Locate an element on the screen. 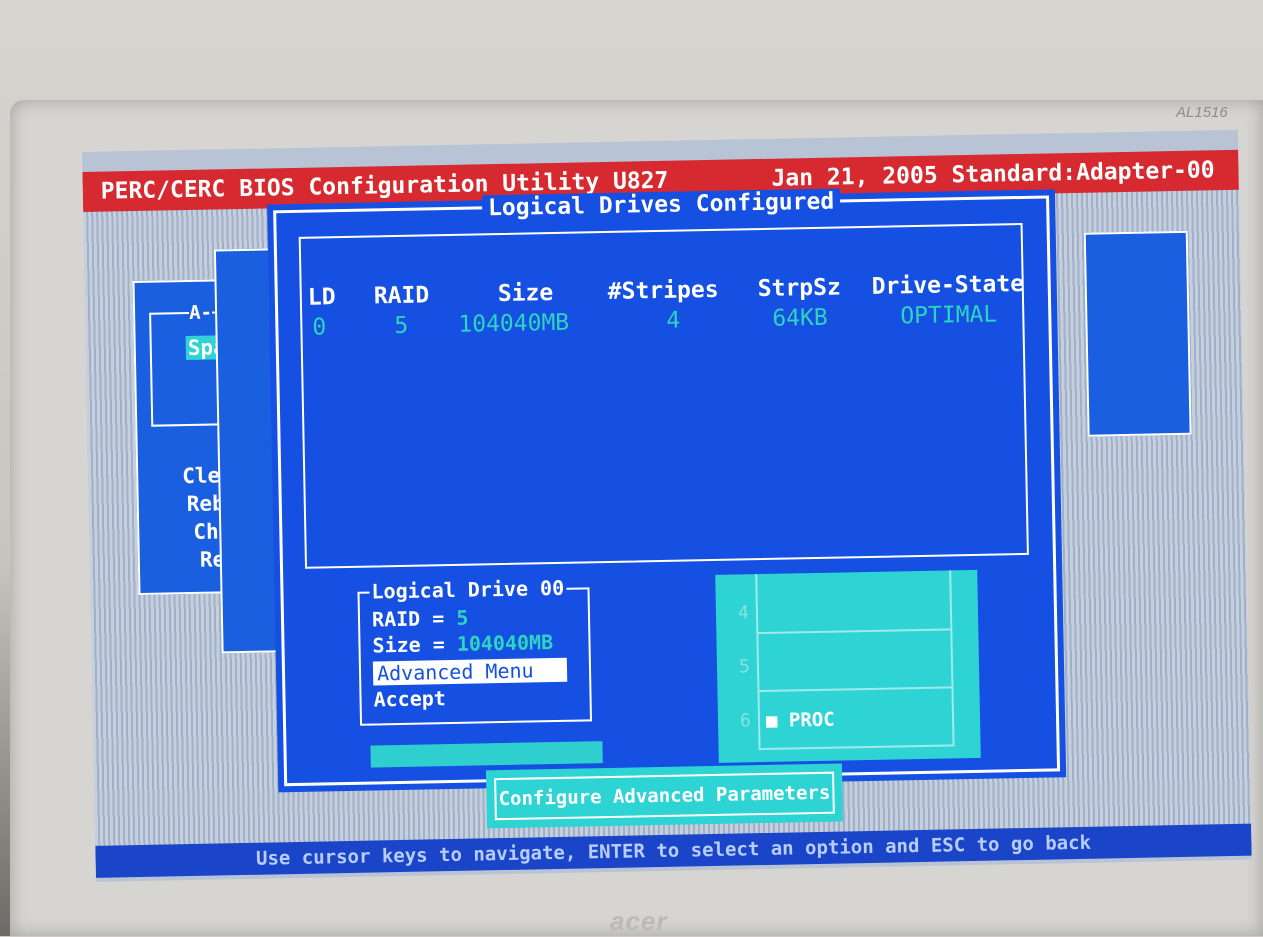 The width and height of the screenshot is (1263, 937). row-ld: 0 is located at coordinates (319, 327).